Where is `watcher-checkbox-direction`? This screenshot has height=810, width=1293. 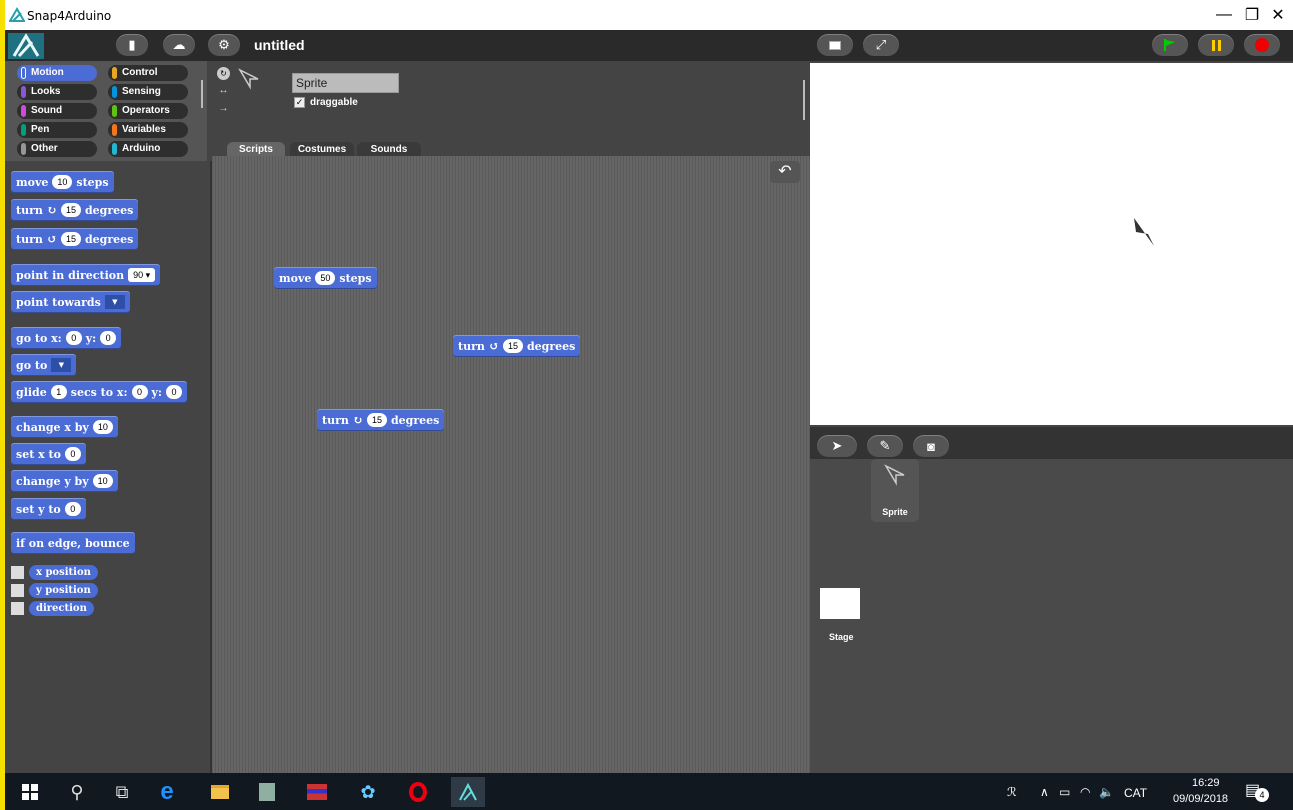
watcher-checkbox-direction is located at coordinates (17, 608).